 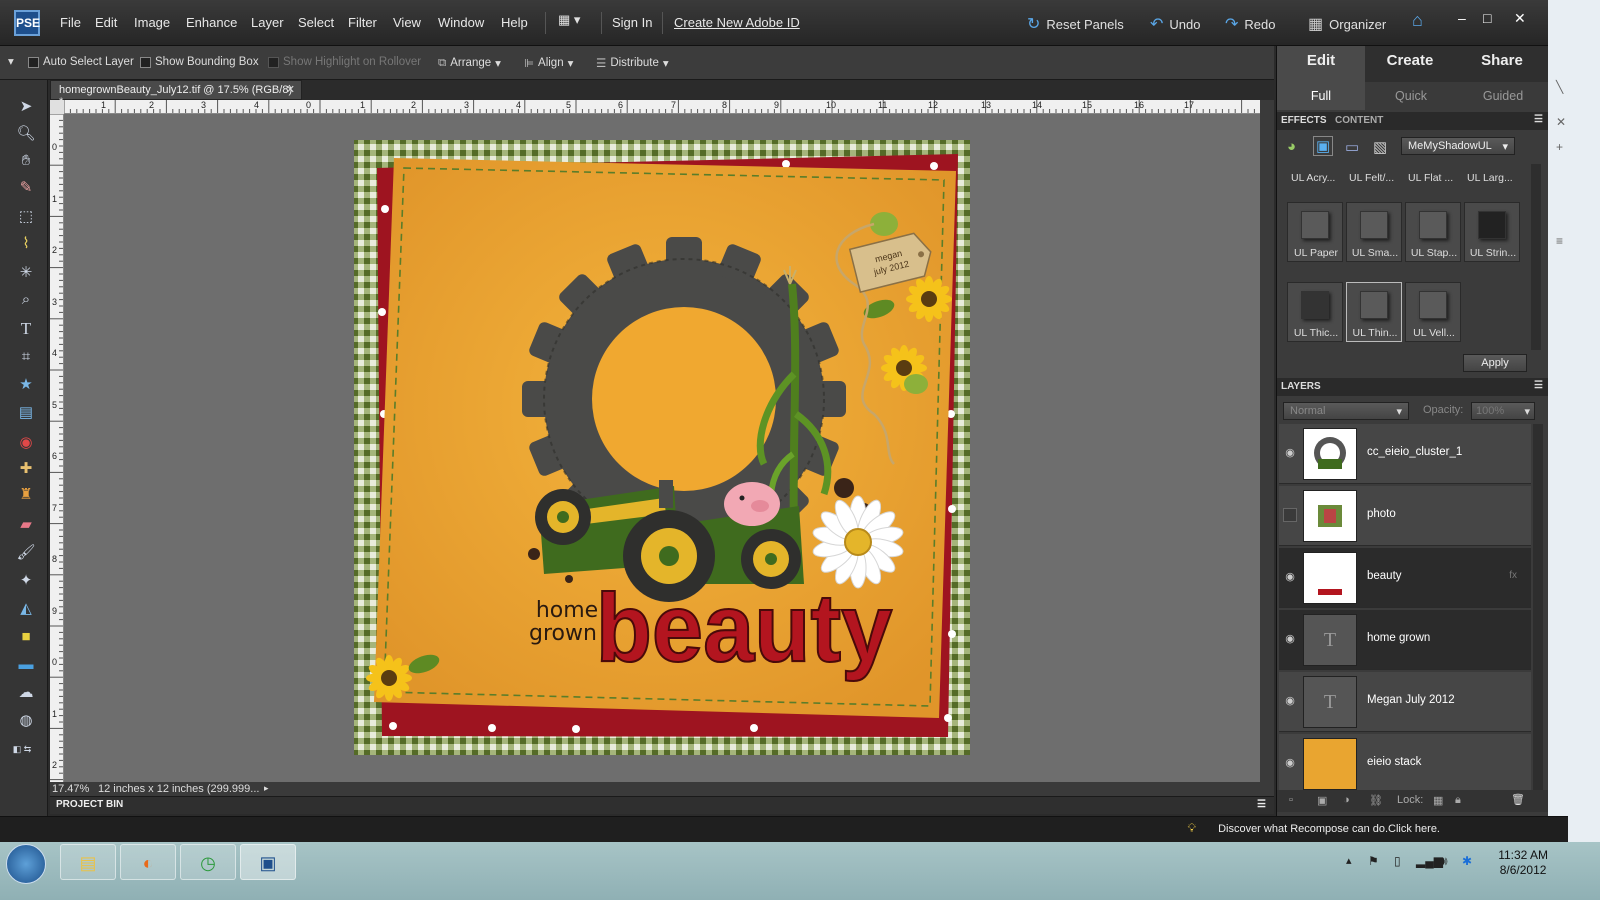 I want to click on healing-brush-tool-icon: ✚, so click(x=26, y=469).